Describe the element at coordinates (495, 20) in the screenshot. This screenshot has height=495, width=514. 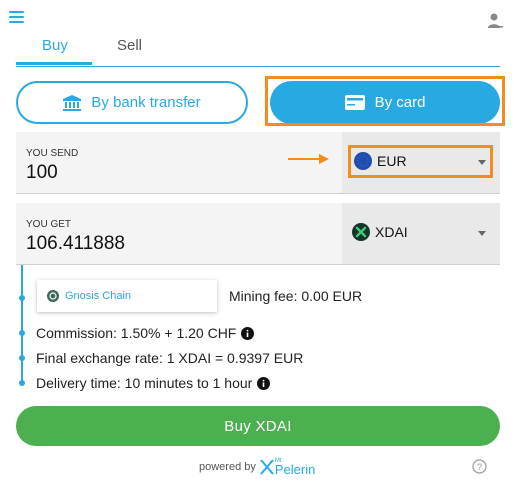
I see `user-icon` at that location.